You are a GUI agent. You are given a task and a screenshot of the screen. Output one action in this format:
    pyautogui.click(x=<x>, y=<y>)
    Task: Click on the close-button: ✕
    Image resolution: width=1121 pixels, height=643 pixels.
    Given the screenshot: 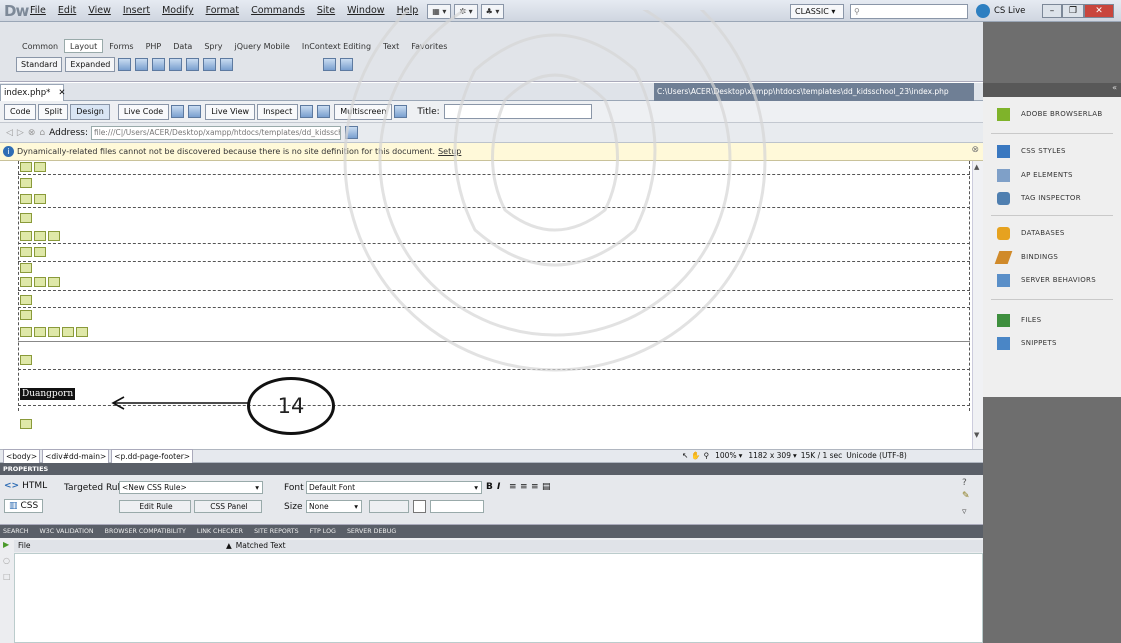 What is the action you would take?
    pyautogui.click(x=1099, y=11)
    